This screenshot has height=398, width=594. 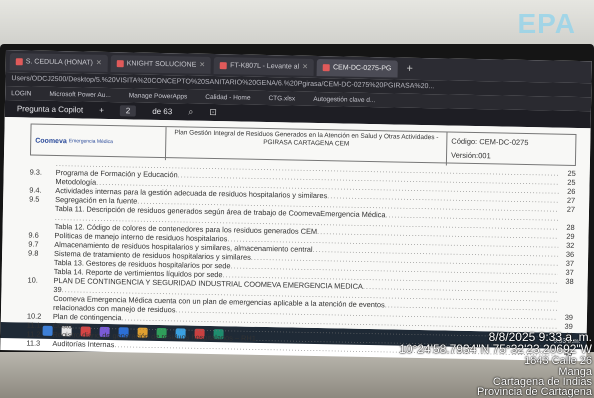 I want to click on toc-number: 11.3, so click(x=33, y=343).